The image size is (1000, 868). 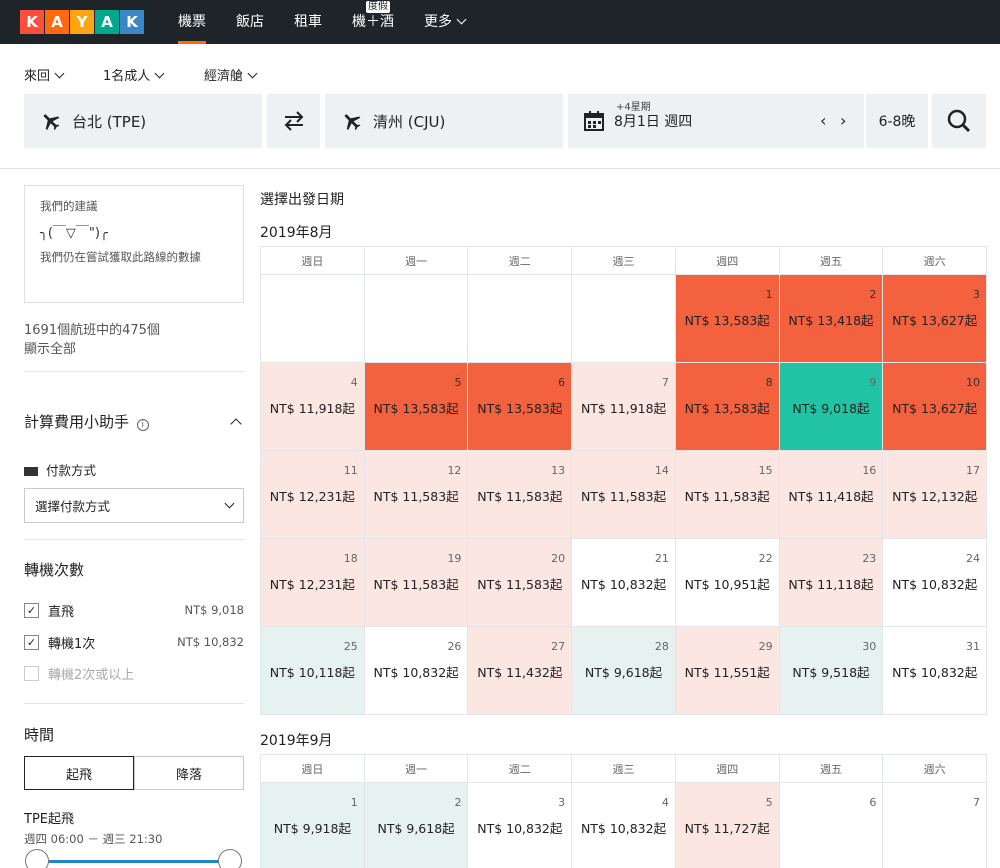 What do you see at coordinates (230, 858) in the screenshot?
I see `slider-handle-end` at bounding box center [230, 858].